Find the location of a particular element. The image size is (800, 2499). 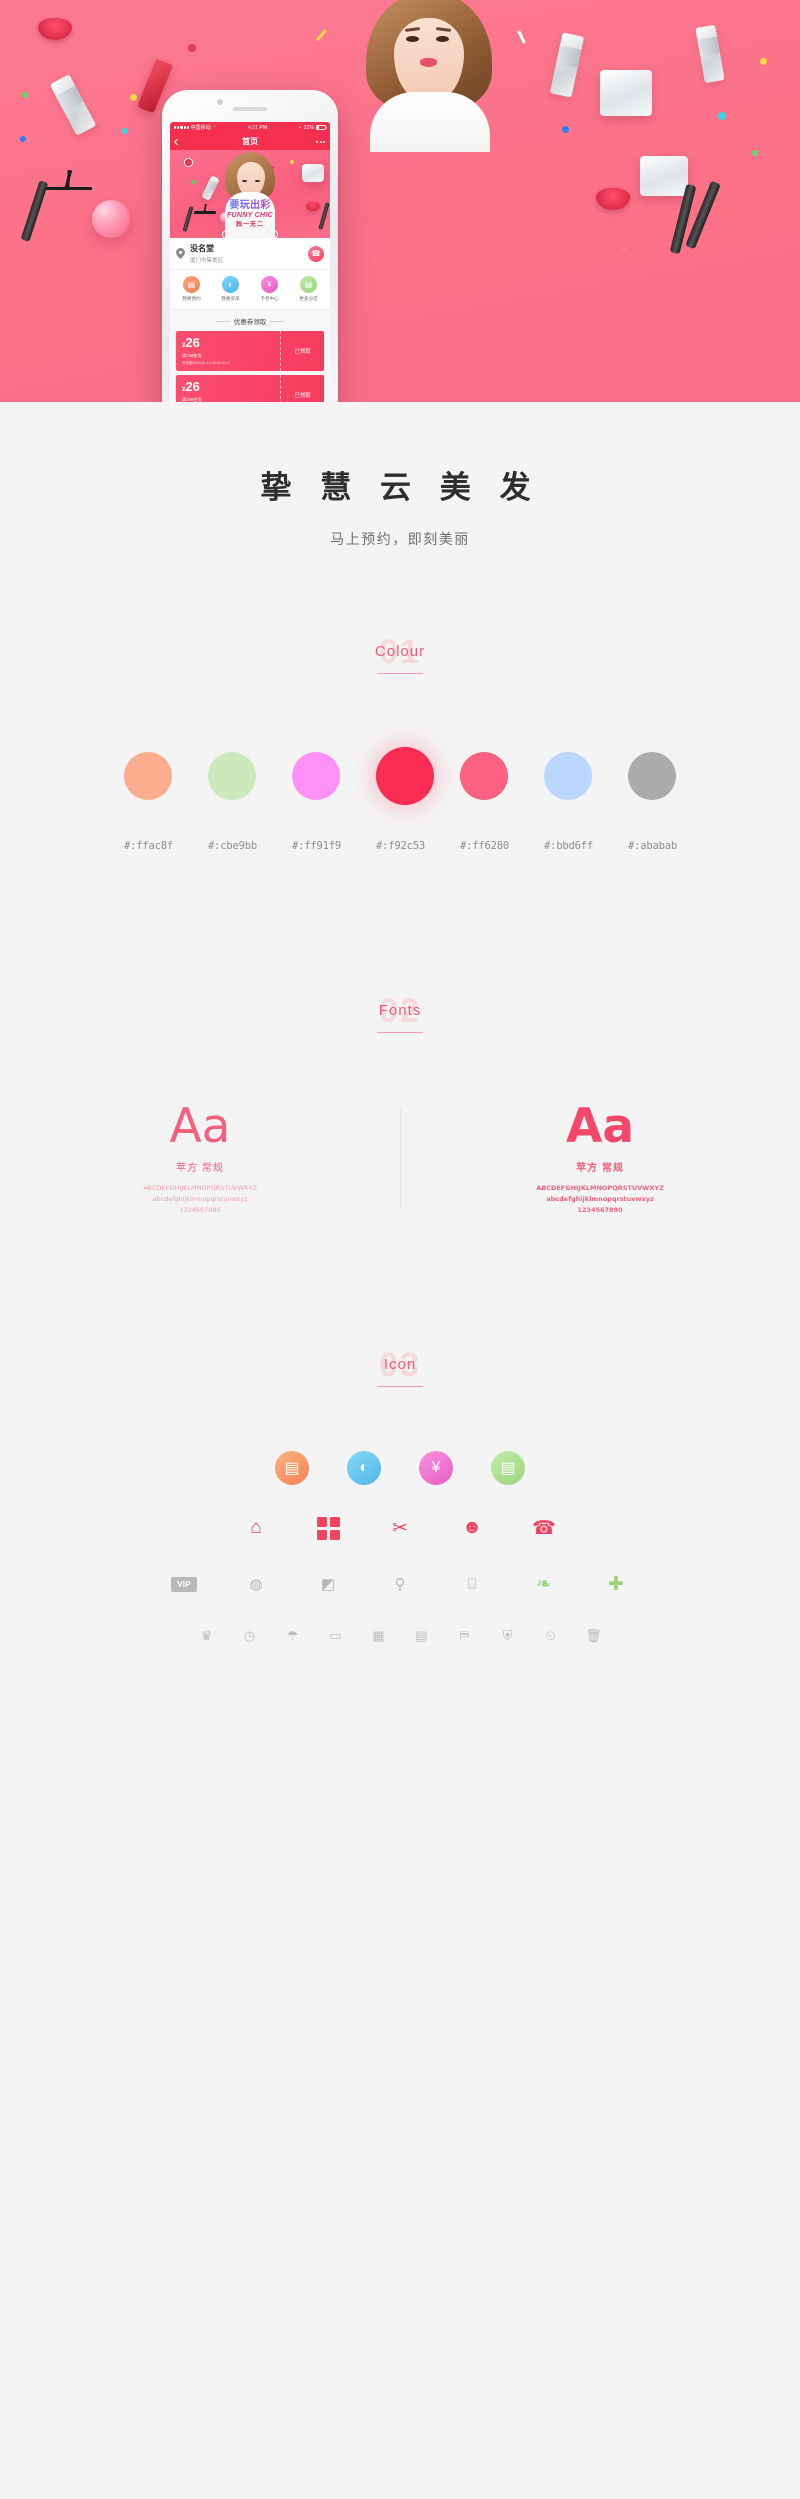

umbrella-icon: ☂ is located at coordinates (292, 1636).